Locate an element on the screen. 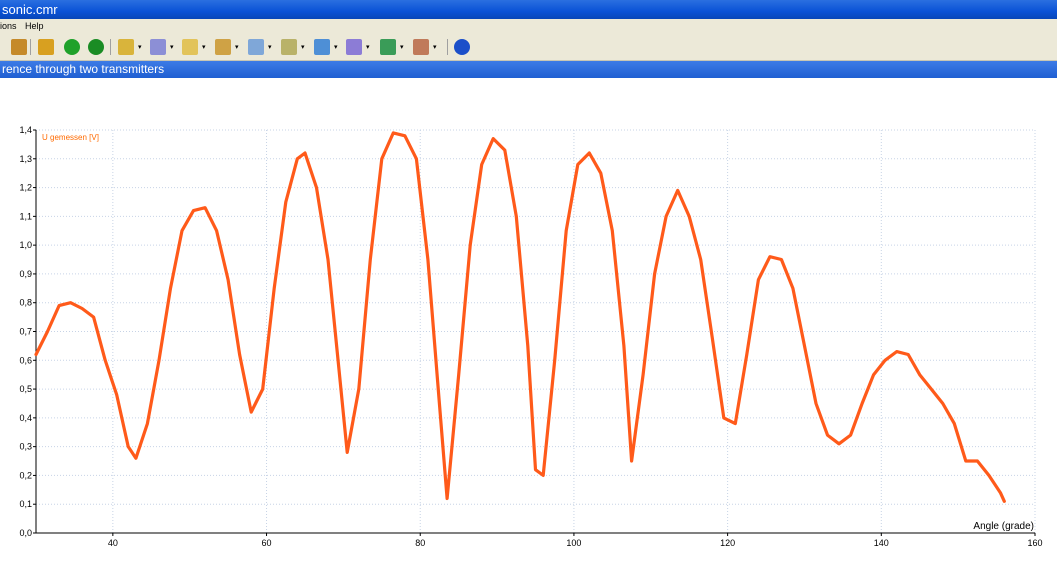 This screenshot has width=1057, height=572. table-tool-icon is located at coordinates (223, 47).